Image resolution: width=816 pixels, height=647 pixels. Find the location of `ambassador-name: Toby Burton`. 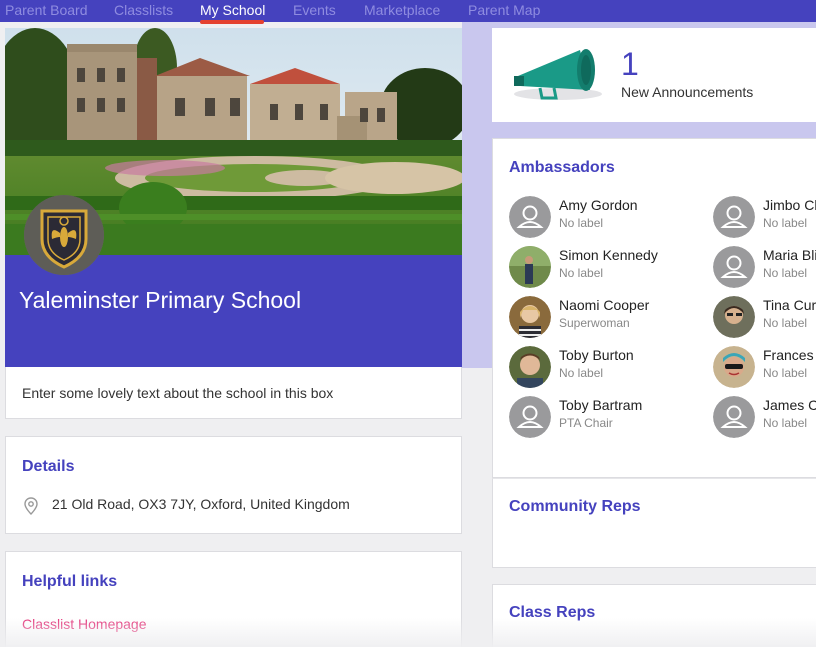

ambassador-name: Toby Burton is located at coordinates (596, 355).